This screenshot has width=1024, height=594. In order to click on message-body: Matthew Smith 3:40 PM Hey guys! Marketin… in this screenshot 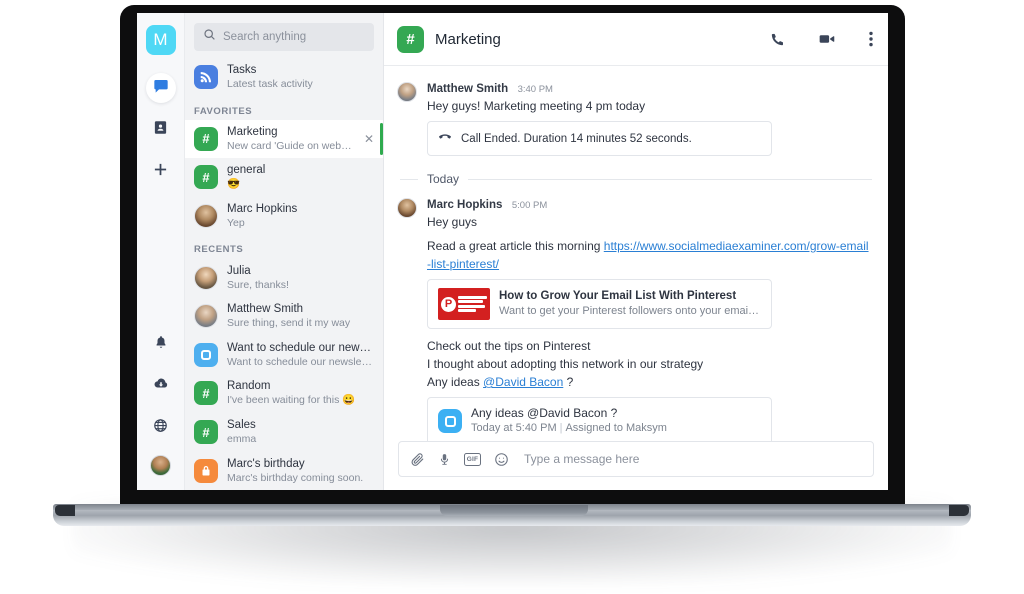, I will do `click(649, 120)`.